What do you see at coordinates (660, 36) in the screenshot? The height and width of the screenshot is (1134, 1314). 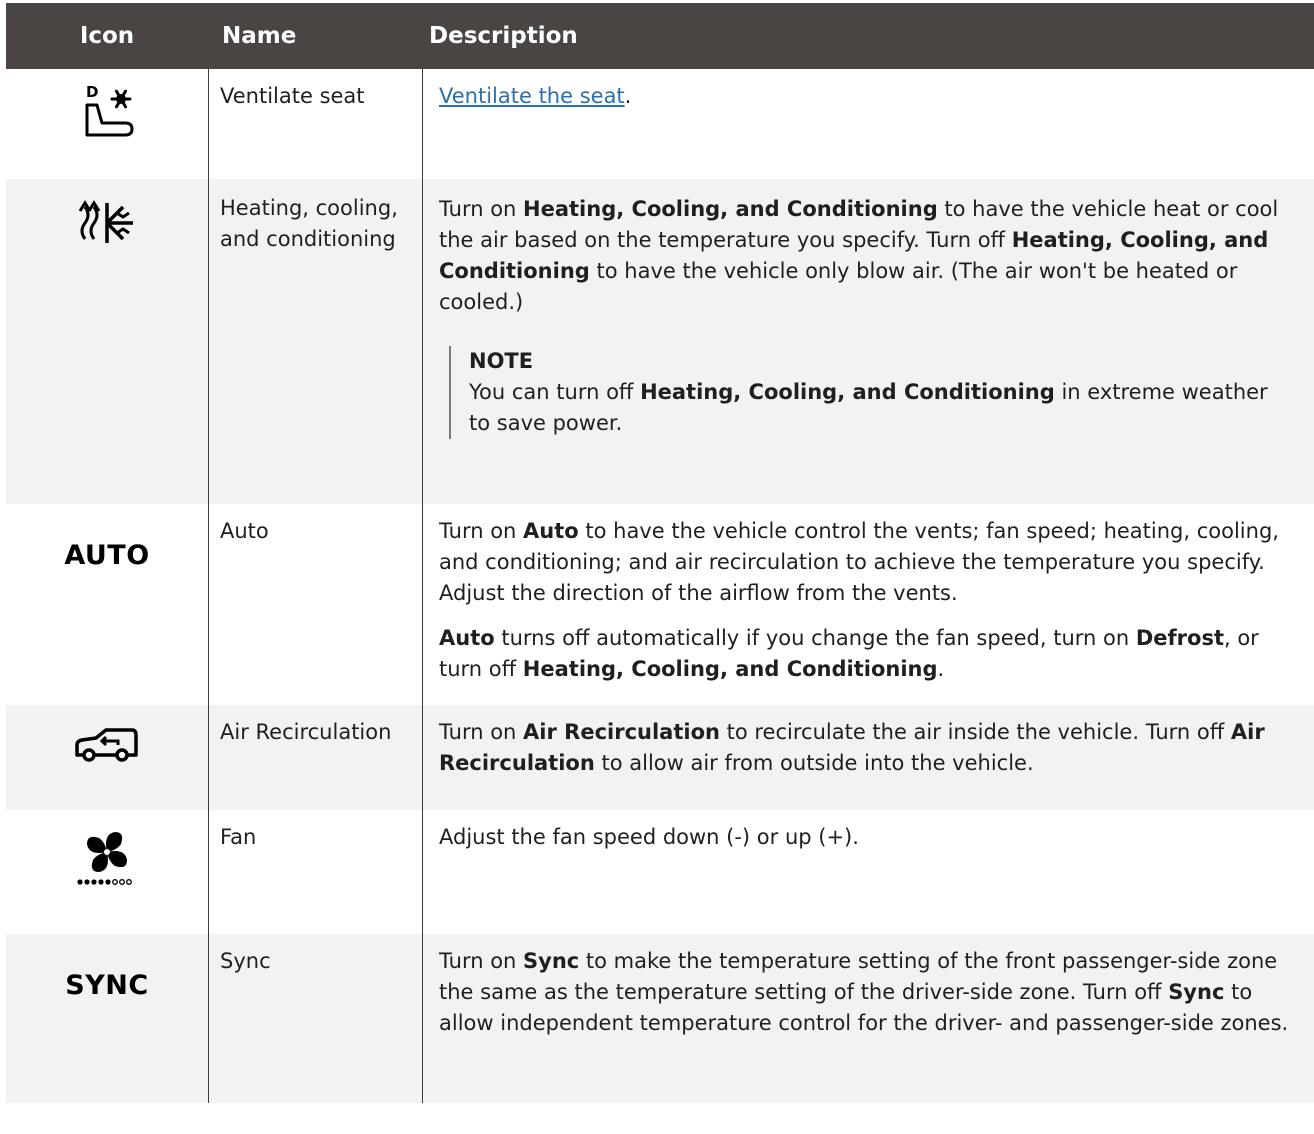 I see `table-header: Icon Name Description` at bounding box center [660, 36].